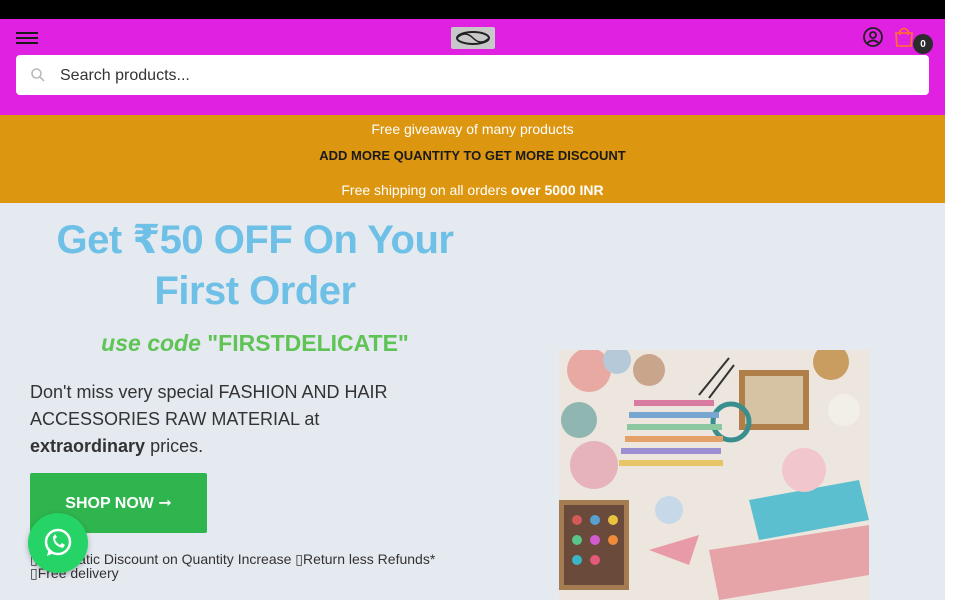  Describe the element at coordinates (557, 190) in the screenshot. I see `promo-shipping-threshold: over 5000 INR` at that location.